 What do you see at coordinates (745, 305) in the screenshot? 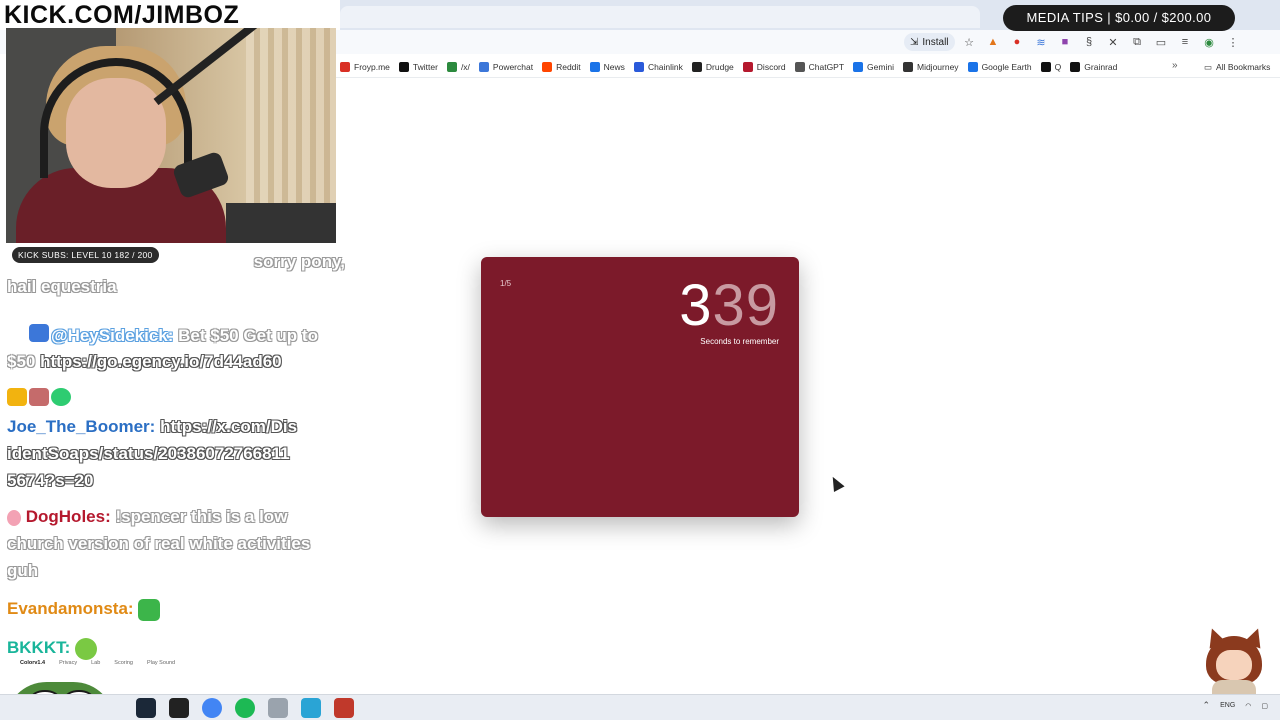
I see `memory-number-faded: 39` at bounding box center [745, 305].